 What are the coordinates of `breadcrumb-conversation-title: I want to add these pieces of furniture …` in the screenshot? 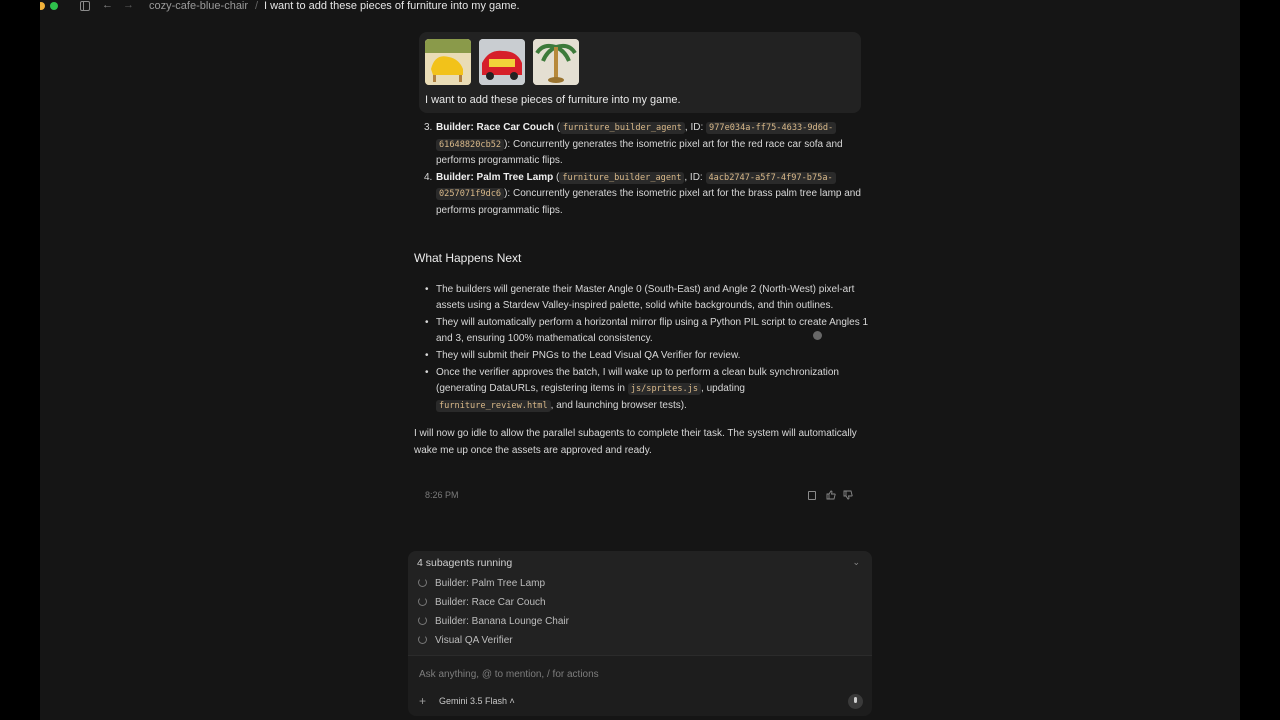 It's located at (392, 6).